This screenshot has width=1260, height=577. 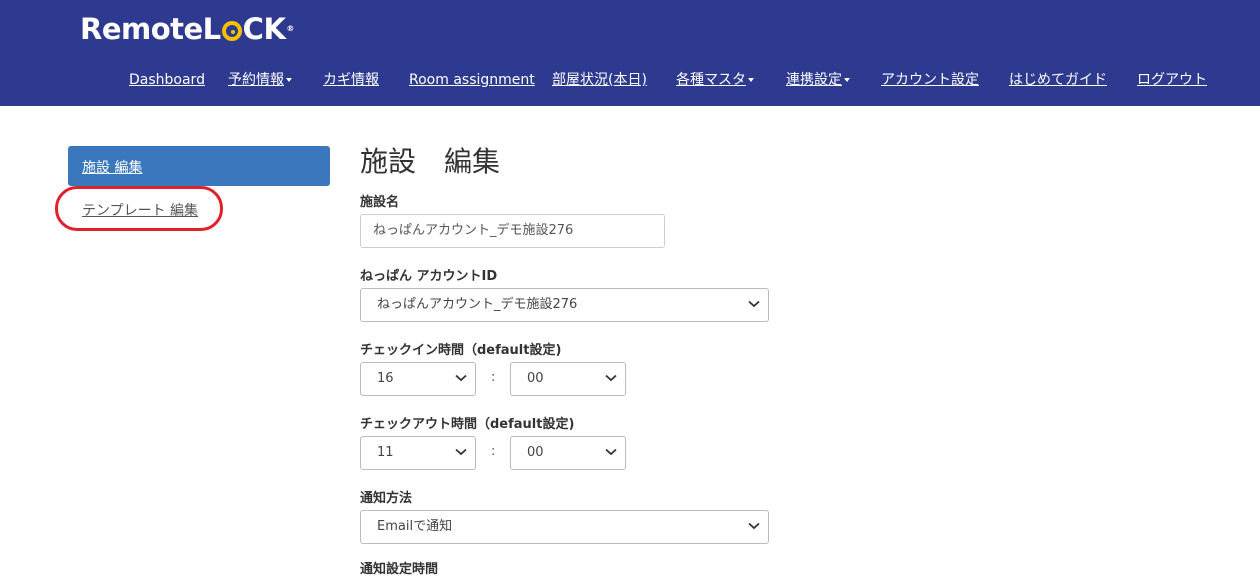 I want to click on facility-name-input: ねっぱんアカウント_デモ施設276, so click(x=512, y=231).